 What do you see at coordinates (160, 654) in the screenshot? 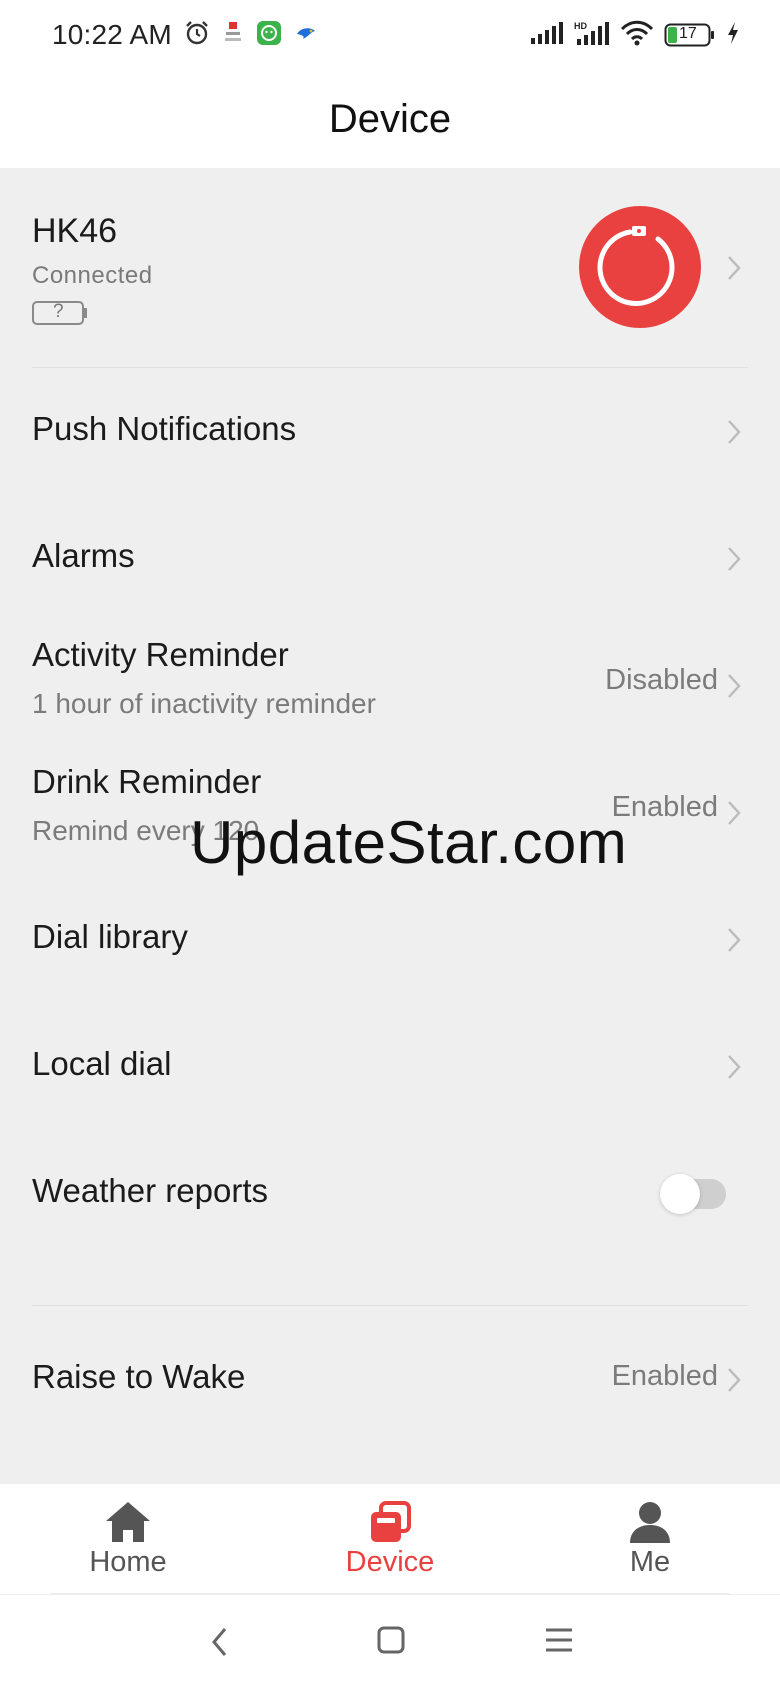
I see `row-title: Activity Reminder` at bounding box center [160, 654].